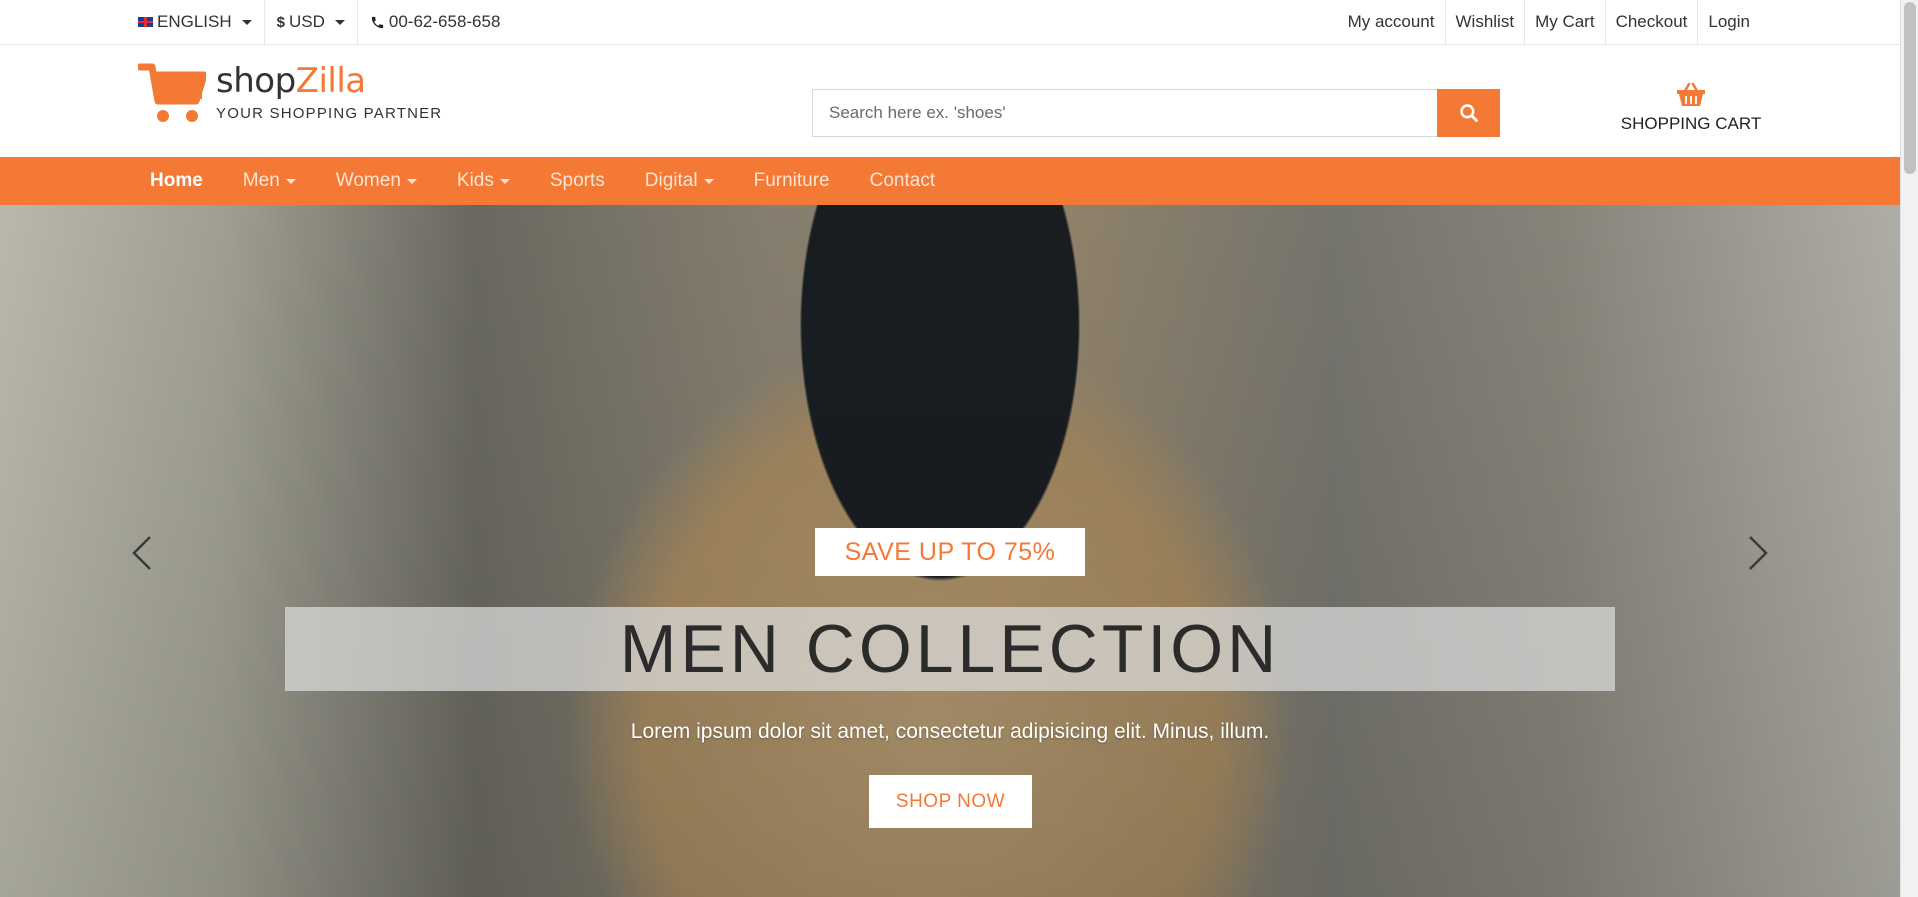  Describe the element at coordinates (291, 81) in the screenshot. I see `logo-name: shopZilla` at that location.